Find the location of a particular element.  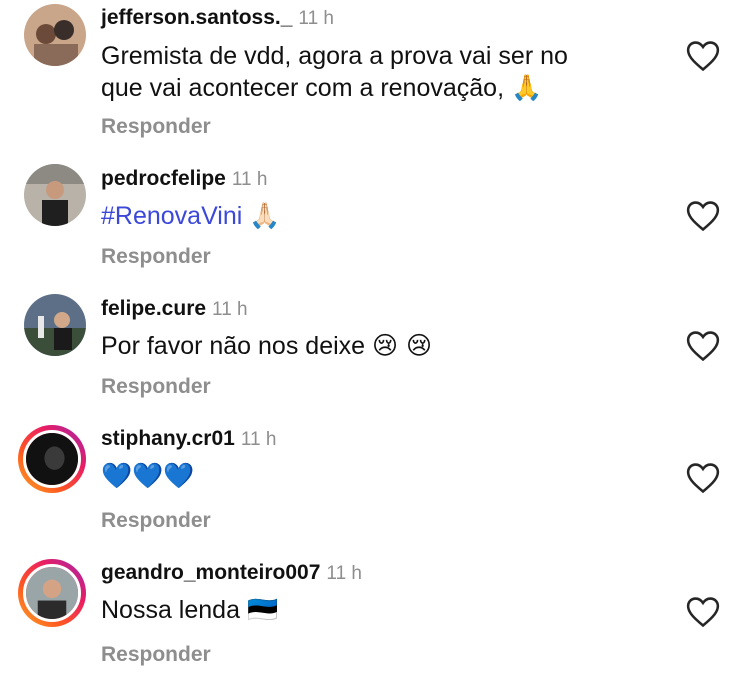

comment-header: geandro_monteiro007 11 h is located at coordinates (231, 573).